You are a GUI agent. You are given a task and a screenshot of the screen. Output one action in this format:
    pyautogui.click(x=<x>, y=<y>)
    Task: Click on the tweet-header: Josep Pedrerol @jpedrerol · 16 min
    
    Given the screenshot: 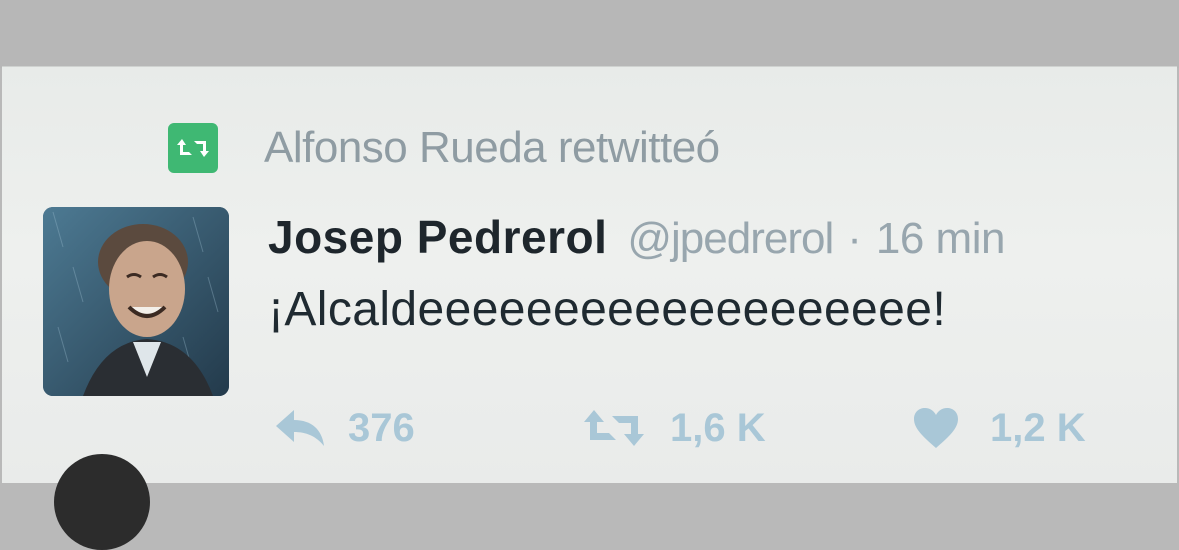 What is the action you would take?
    pyautogui.click(x=636, y=239)
    